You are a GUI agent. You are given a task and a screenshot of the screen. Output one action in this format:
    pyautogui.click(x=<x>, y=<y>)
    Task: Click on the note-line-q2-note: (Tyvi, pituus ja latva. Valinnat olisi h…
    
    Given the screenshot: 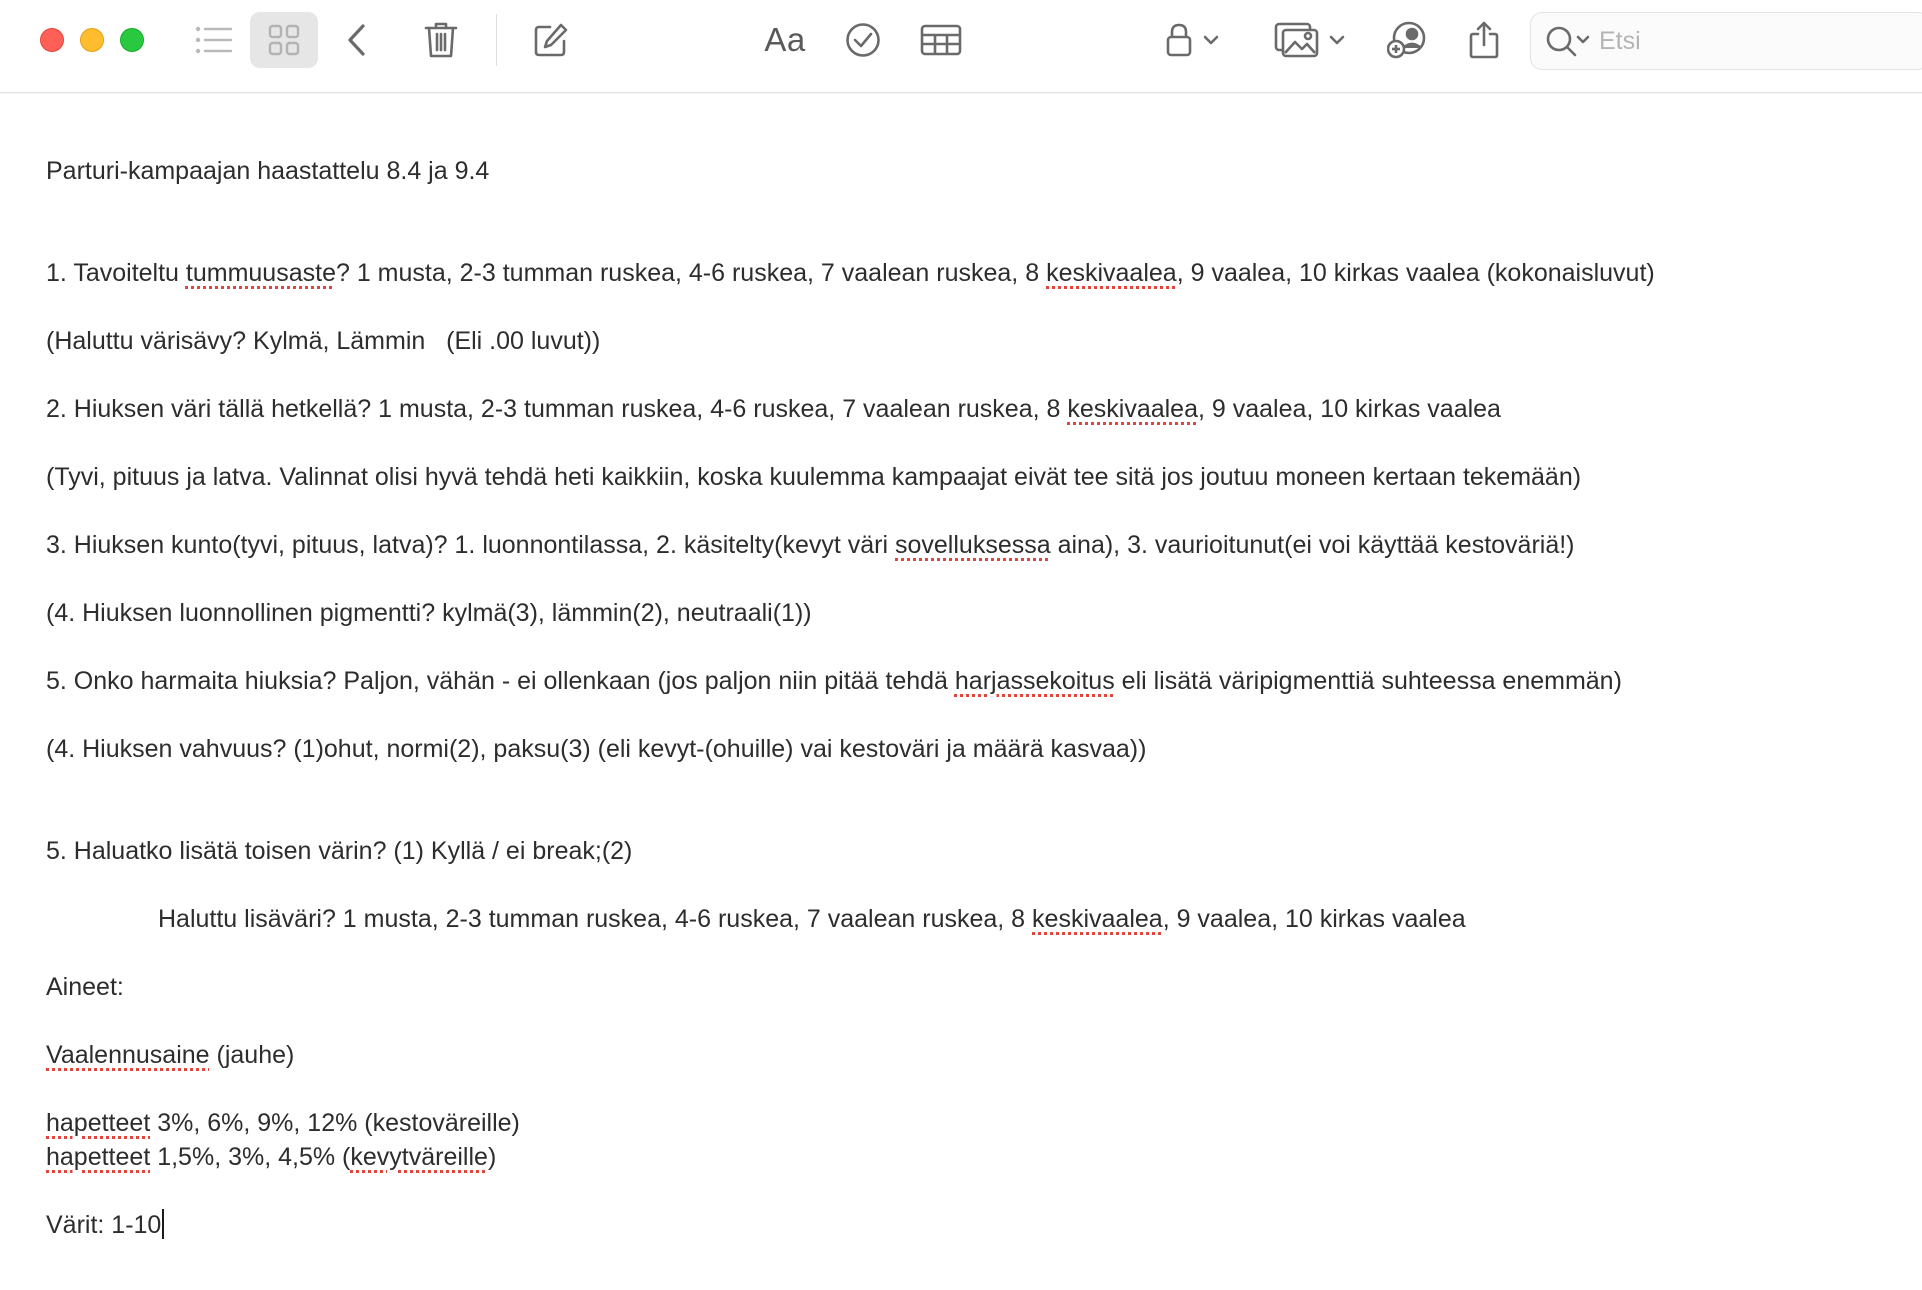 What is the action you would take?
    pyautogui.click(x=814, y=477)
    